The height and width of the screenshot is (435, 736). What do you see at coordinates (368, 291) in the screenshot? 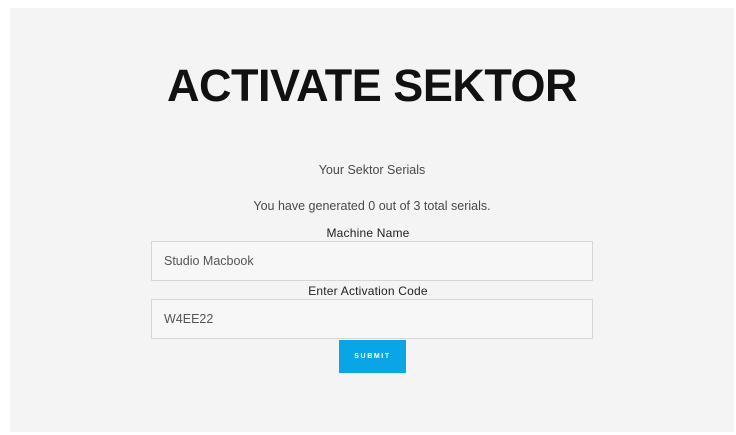
I see `activation-code-label: Enter Activation Code` at bounding box center [368, 291].